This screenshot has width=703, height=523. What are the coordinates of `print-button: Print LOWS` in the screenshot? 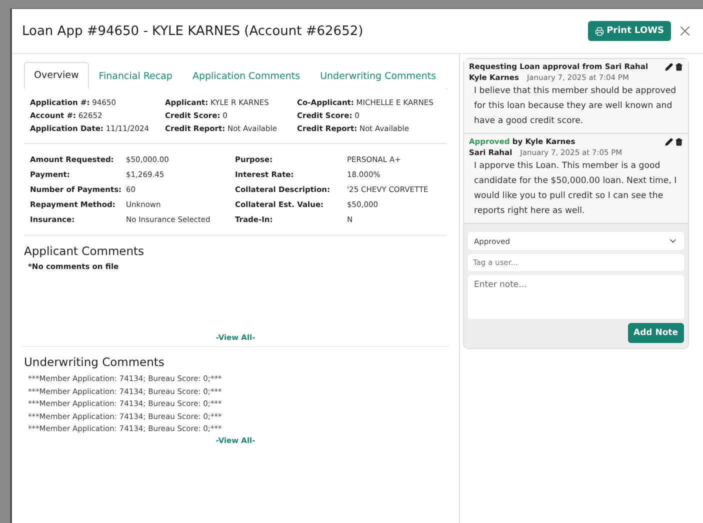 It's located at (629, 31).